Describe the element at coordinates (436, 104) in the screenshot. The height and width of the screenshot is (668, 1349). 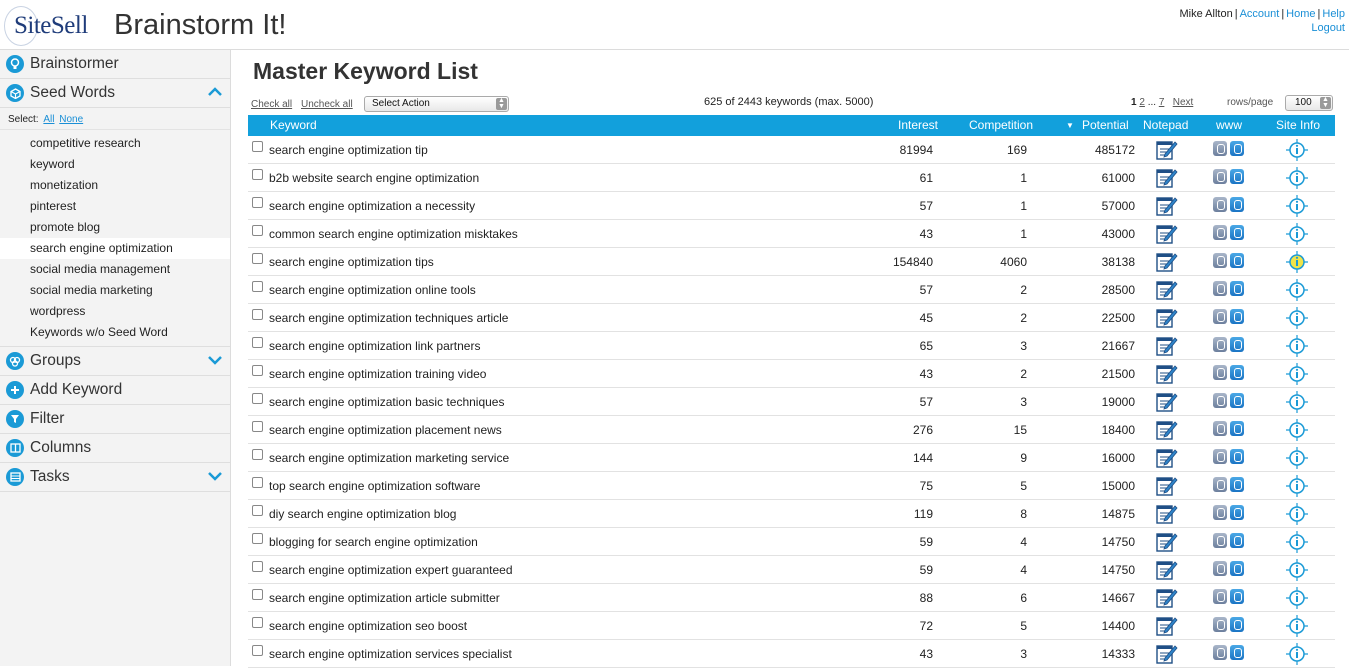
I see `select-action-dropdown: Select Action ▲ ▼` at that location.